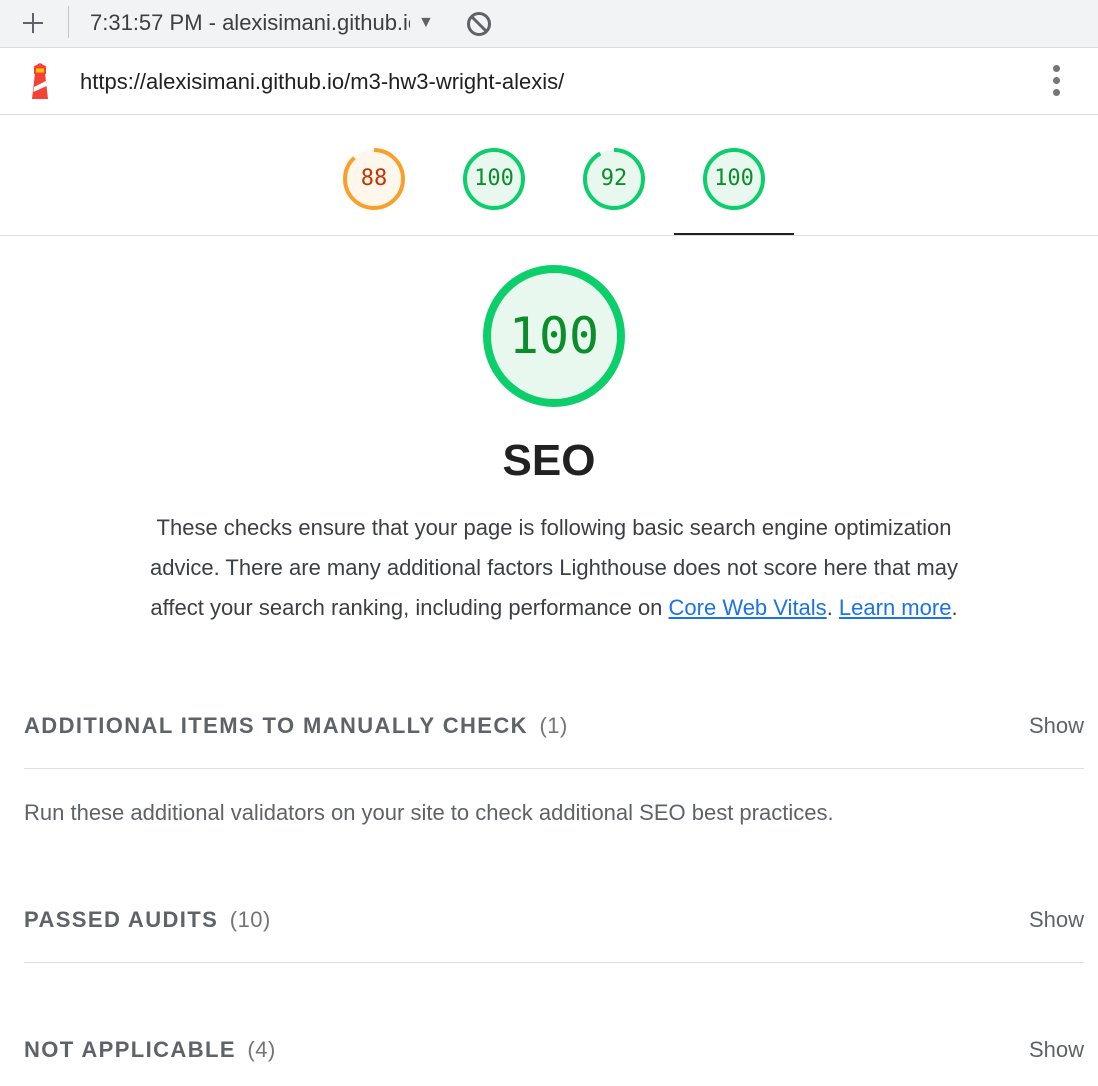 Image resolution: width=1098 pixels, height=1086 pixels. I want to click on score-tab-gauge: 88, so click(374, 179).